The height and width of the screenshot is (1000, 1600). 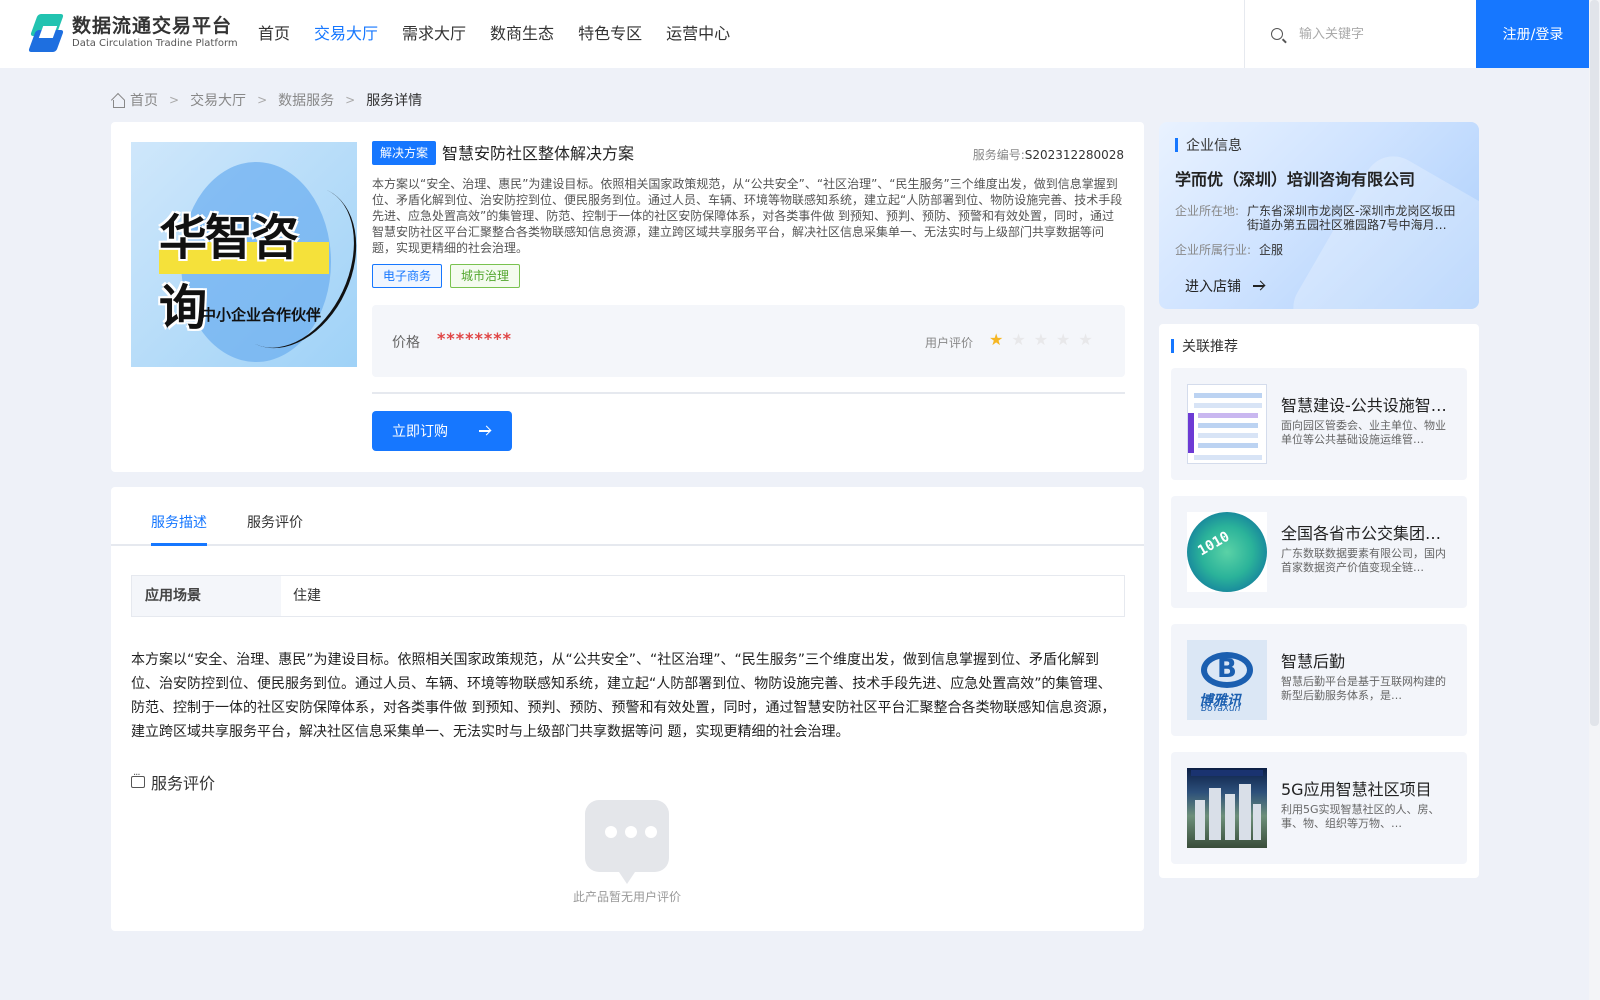 I want to click on company-name: 学而优（深圳）培训咨询有限公司, so click(x=1295, y=179).